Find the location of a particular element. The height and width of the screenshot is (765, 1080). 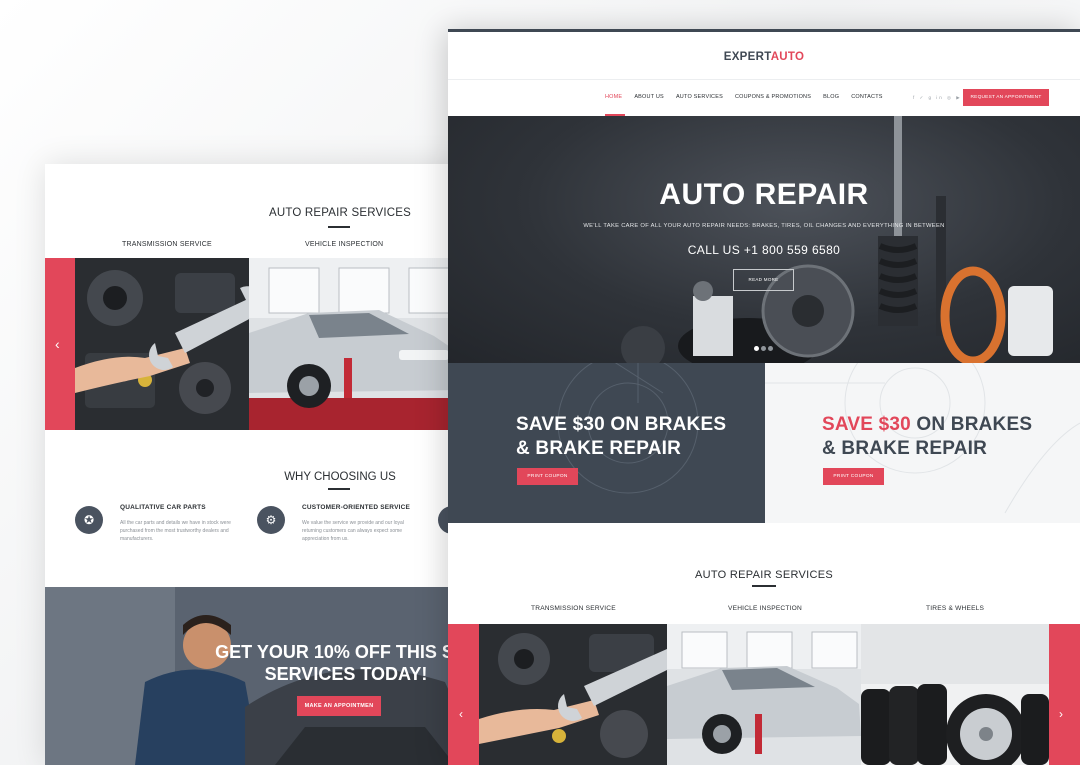

slider-dots is located at coordinates (764, 347).